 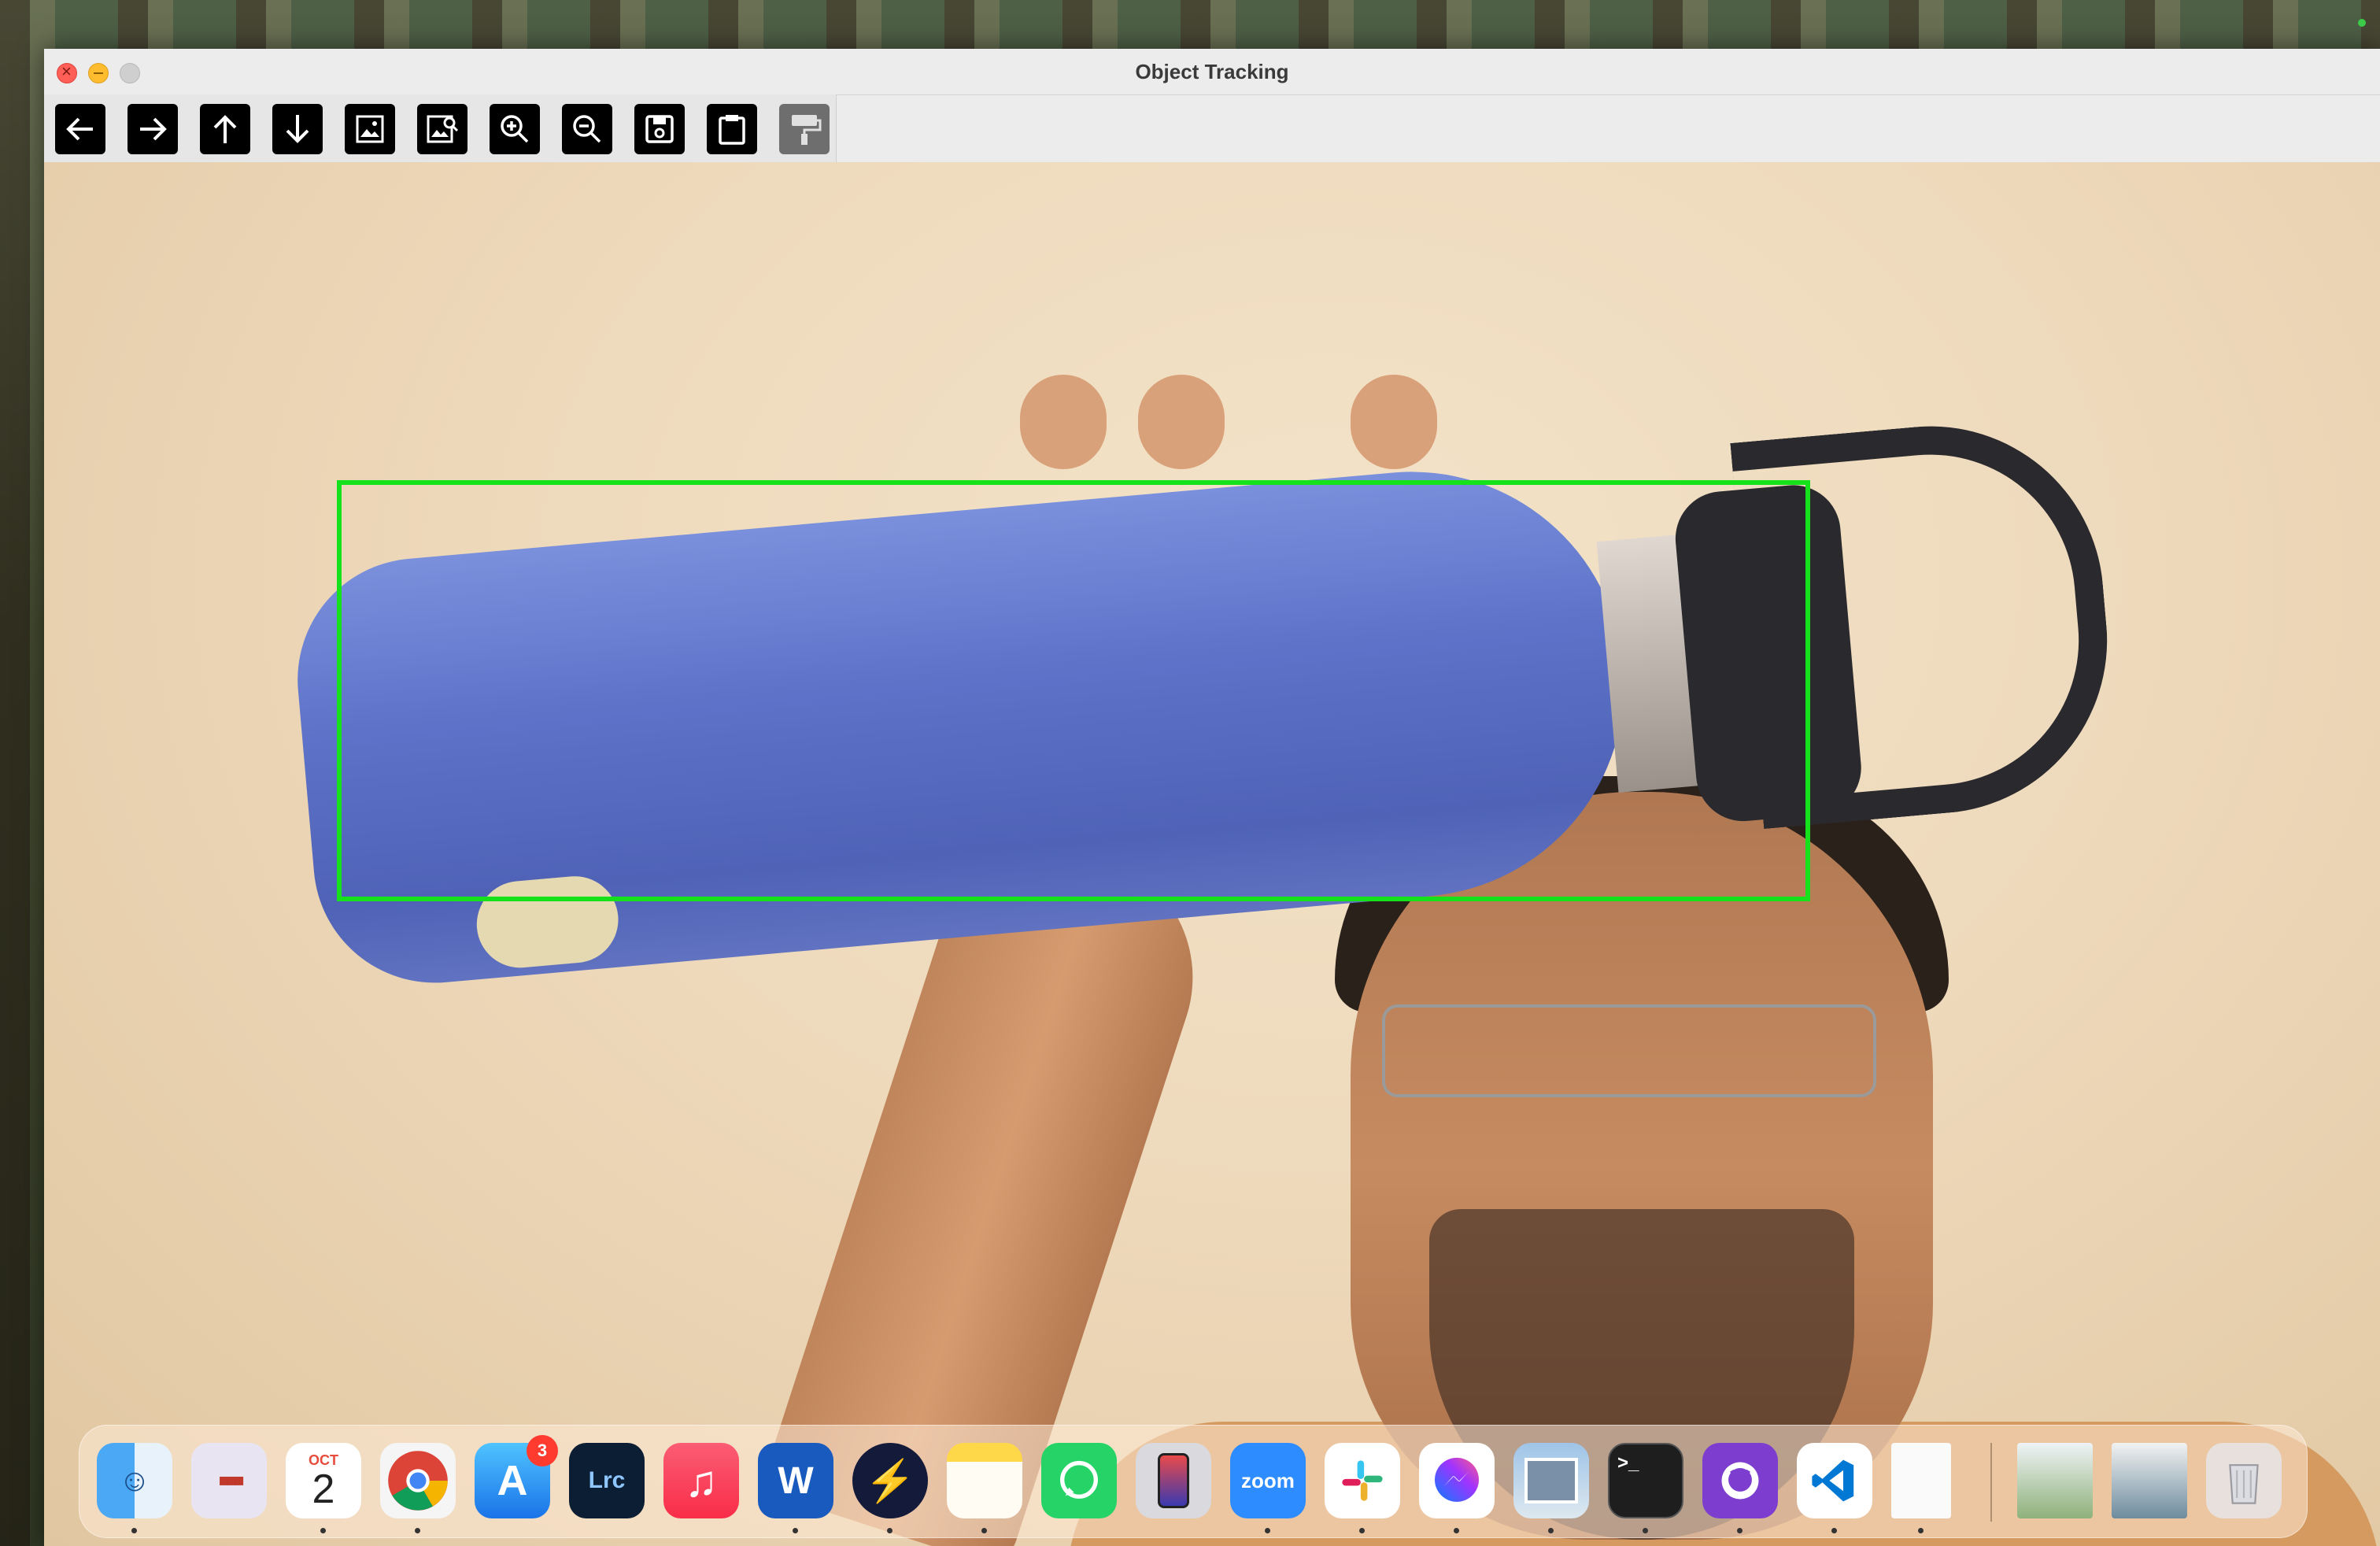 I want to click on notes-icon, so click(x=984, y=1480).